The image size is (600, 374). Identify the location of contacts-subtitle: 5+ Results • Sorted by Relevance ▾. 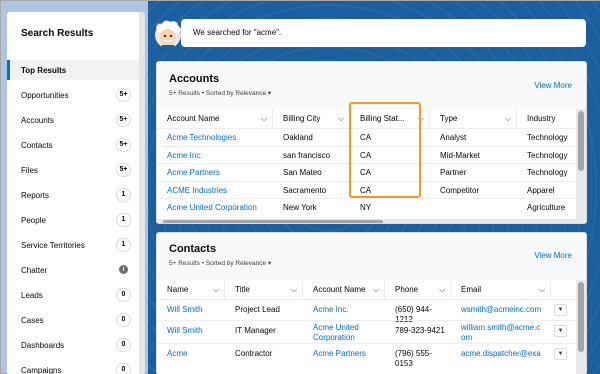
(220, 263).